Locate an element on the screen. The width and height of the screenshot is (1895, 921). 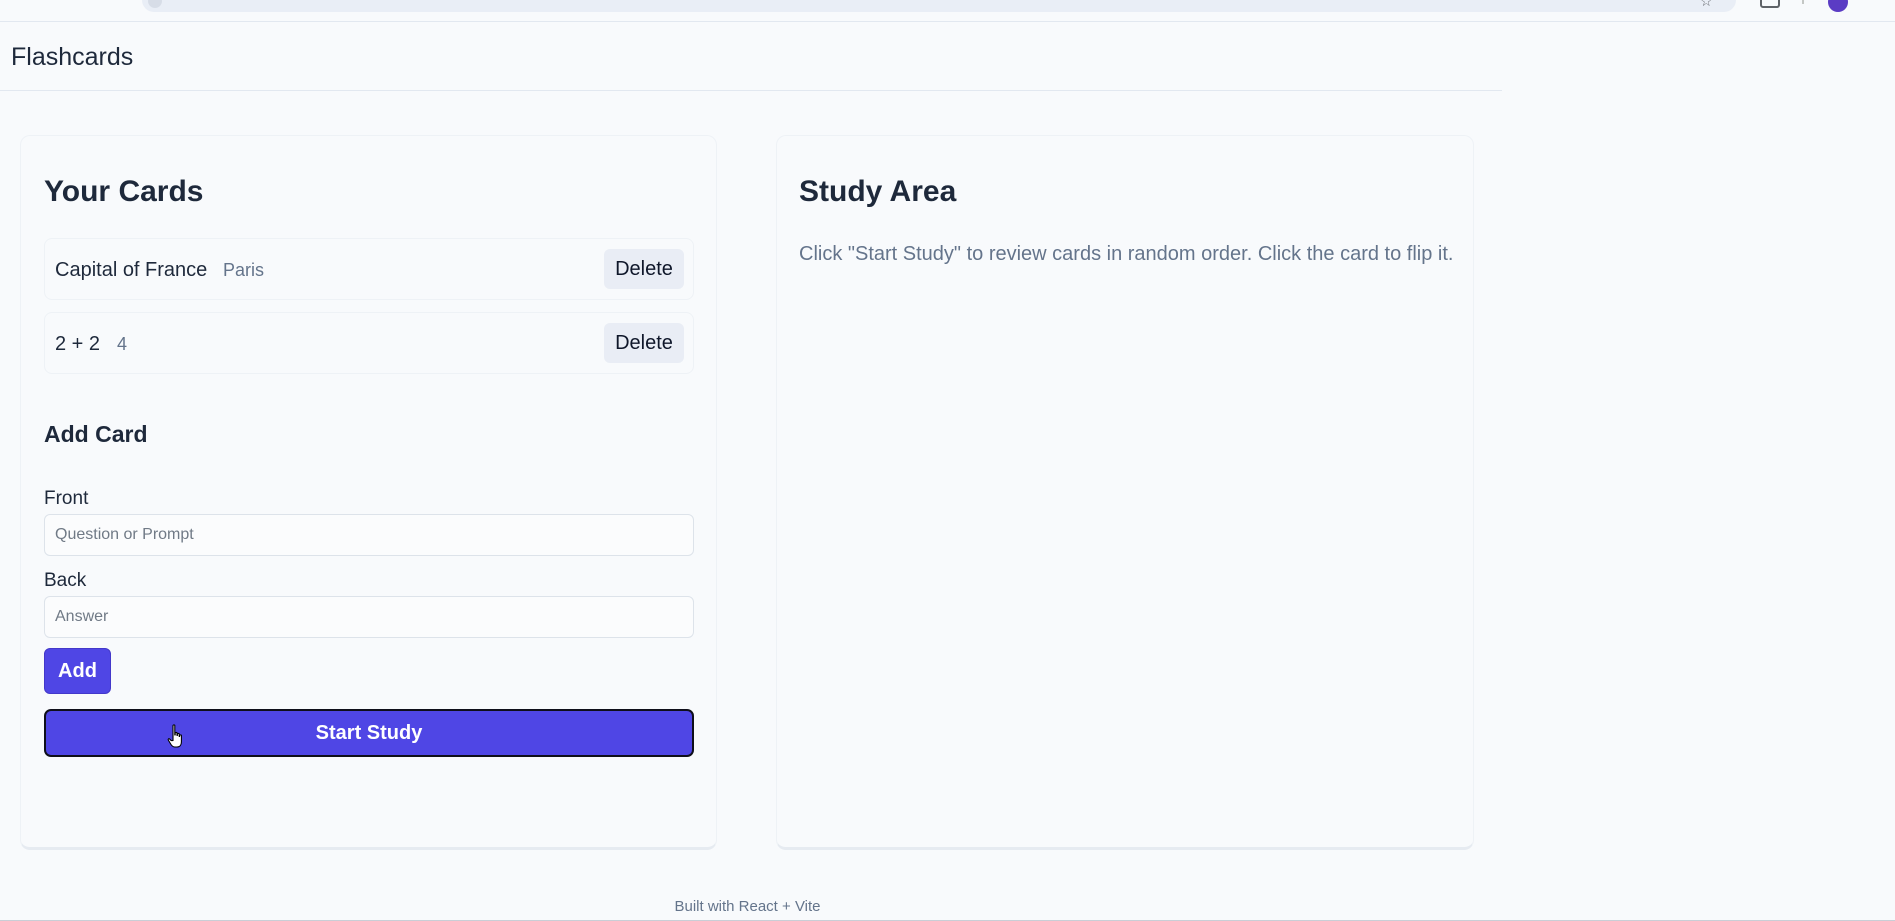
card-back-text: 4 is located at coordinates (122, 344).